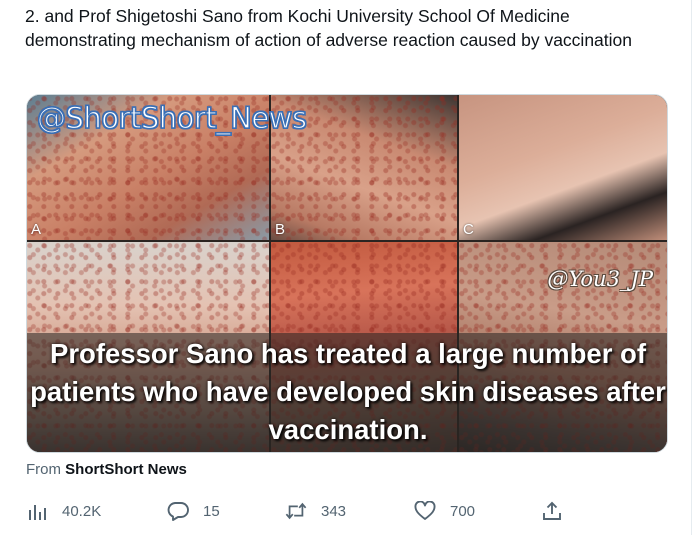 This screenshot has width=696, height=535. Describe the element at coordinates (126, 469) in the screenshot. I see `source-link: ShortShort News` at that location.